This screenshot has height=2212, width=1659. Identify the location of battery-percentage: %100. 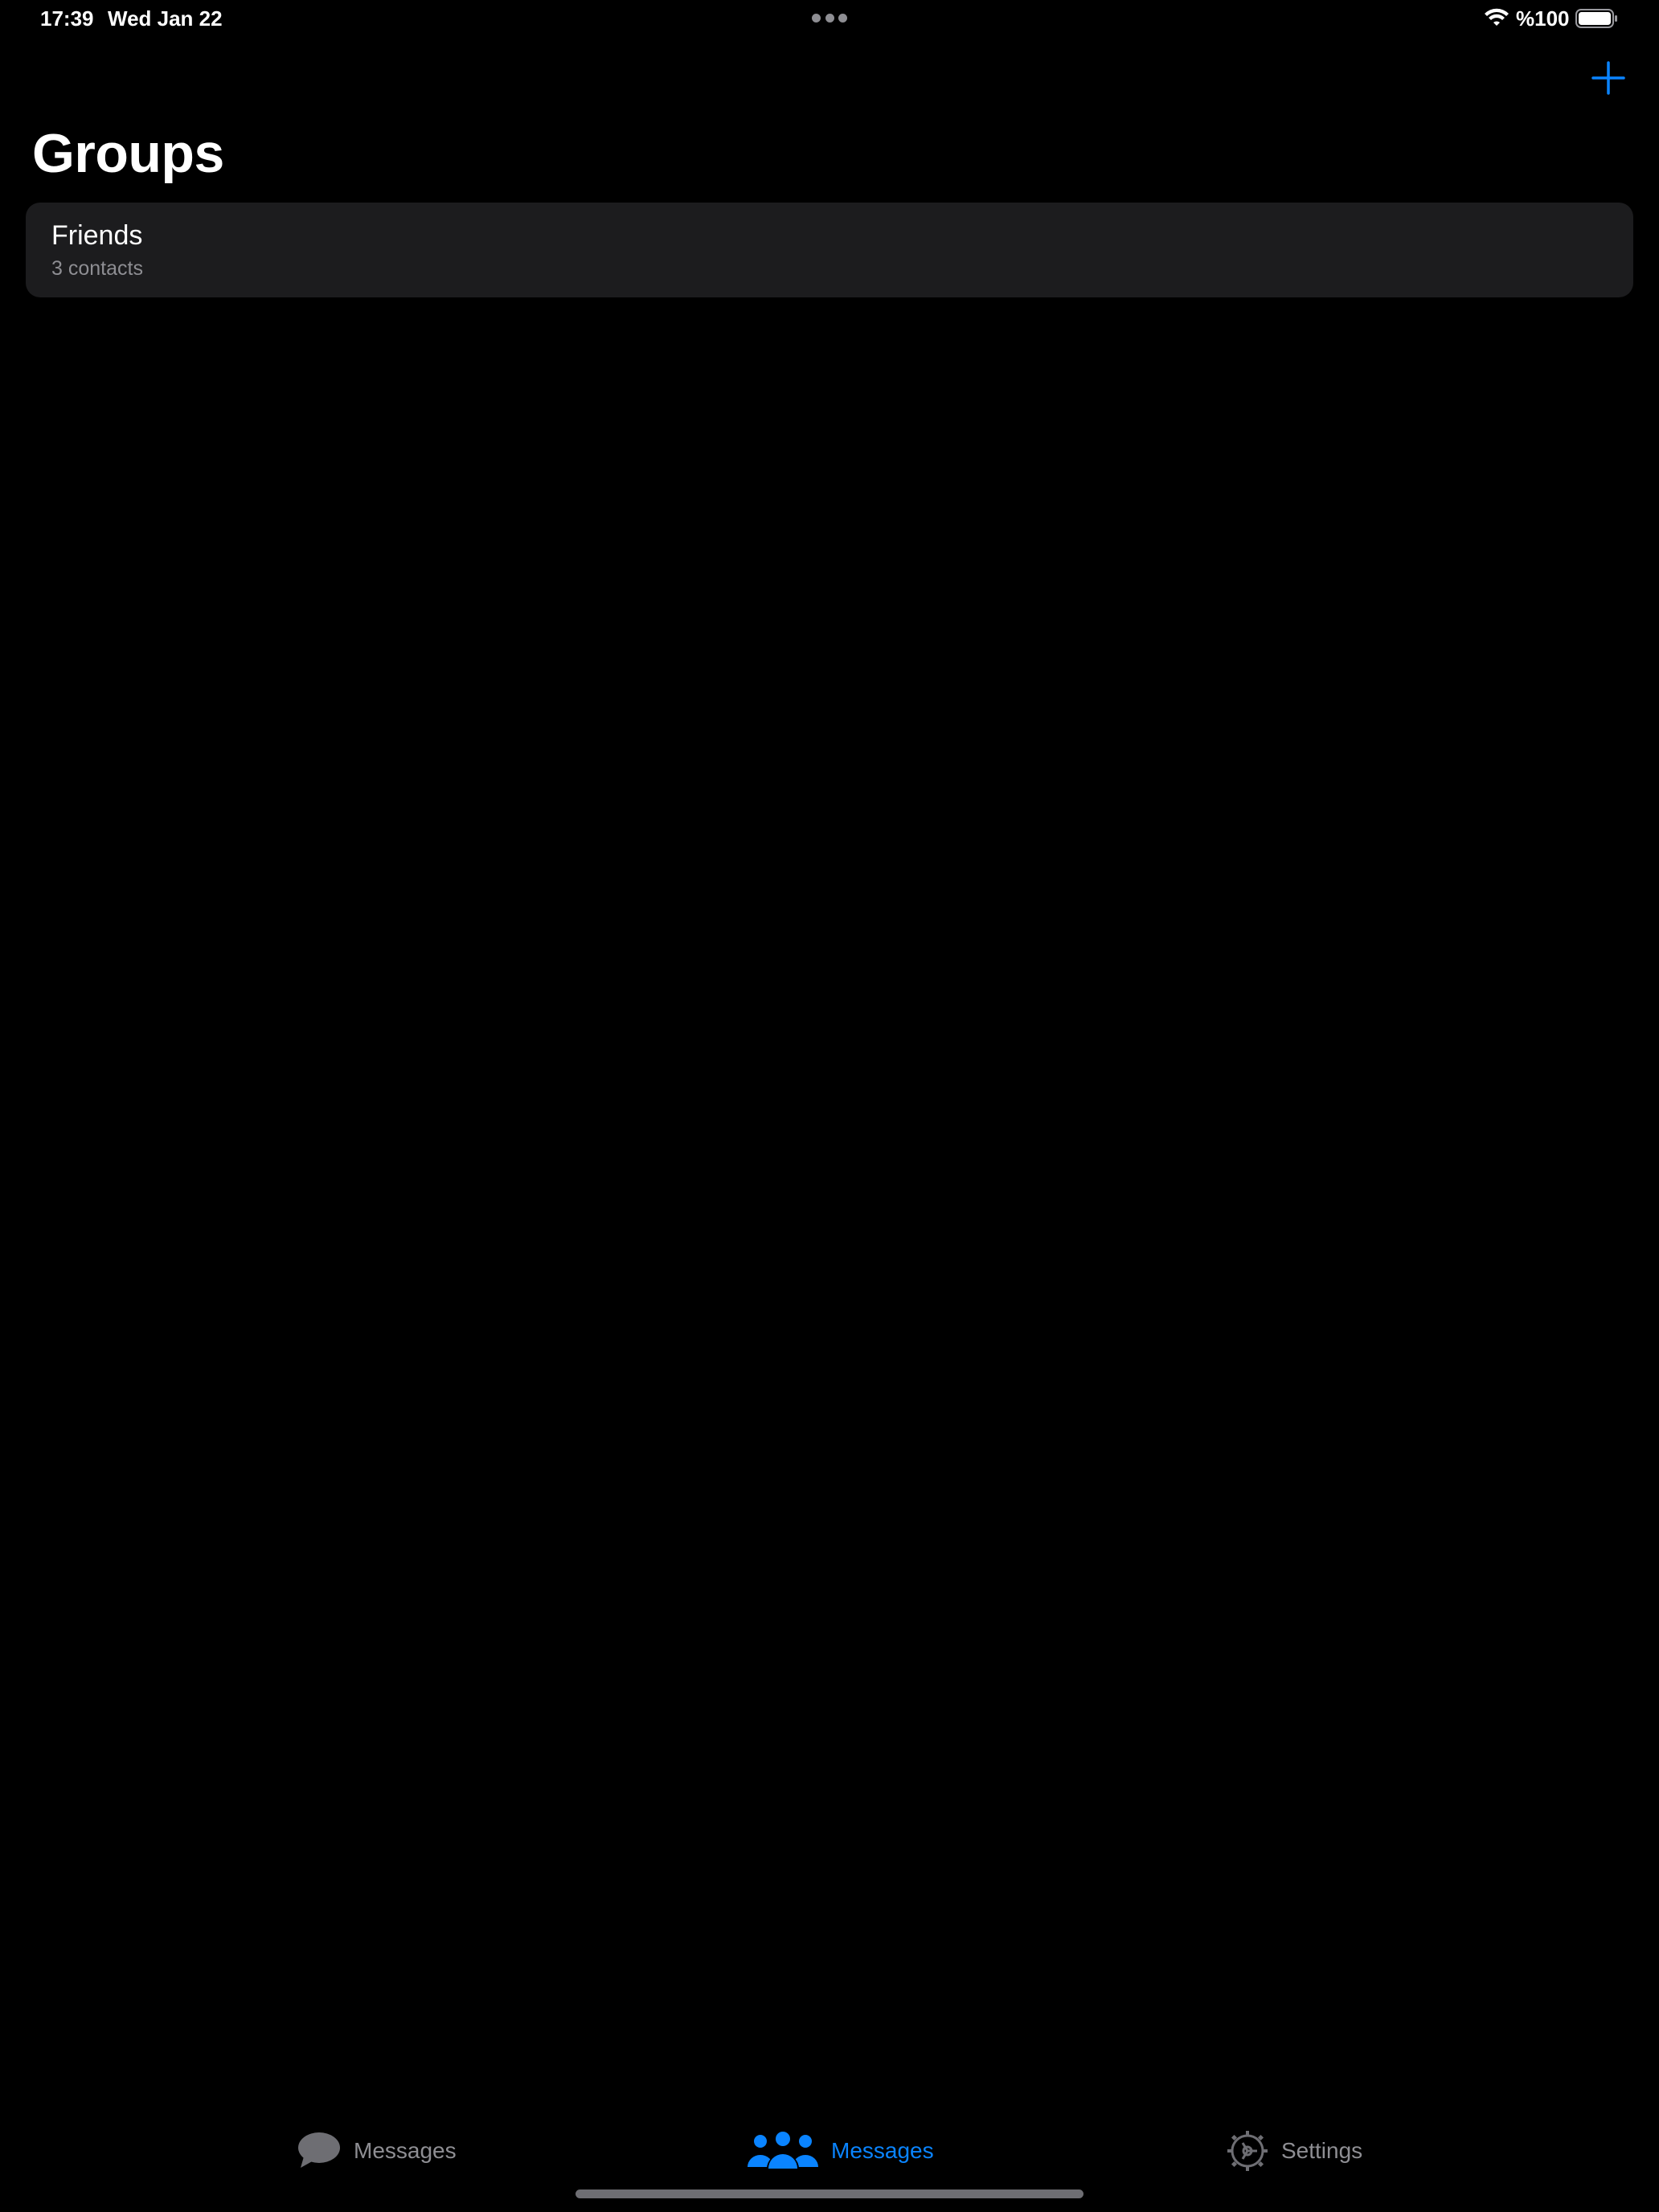
(1543, 18).